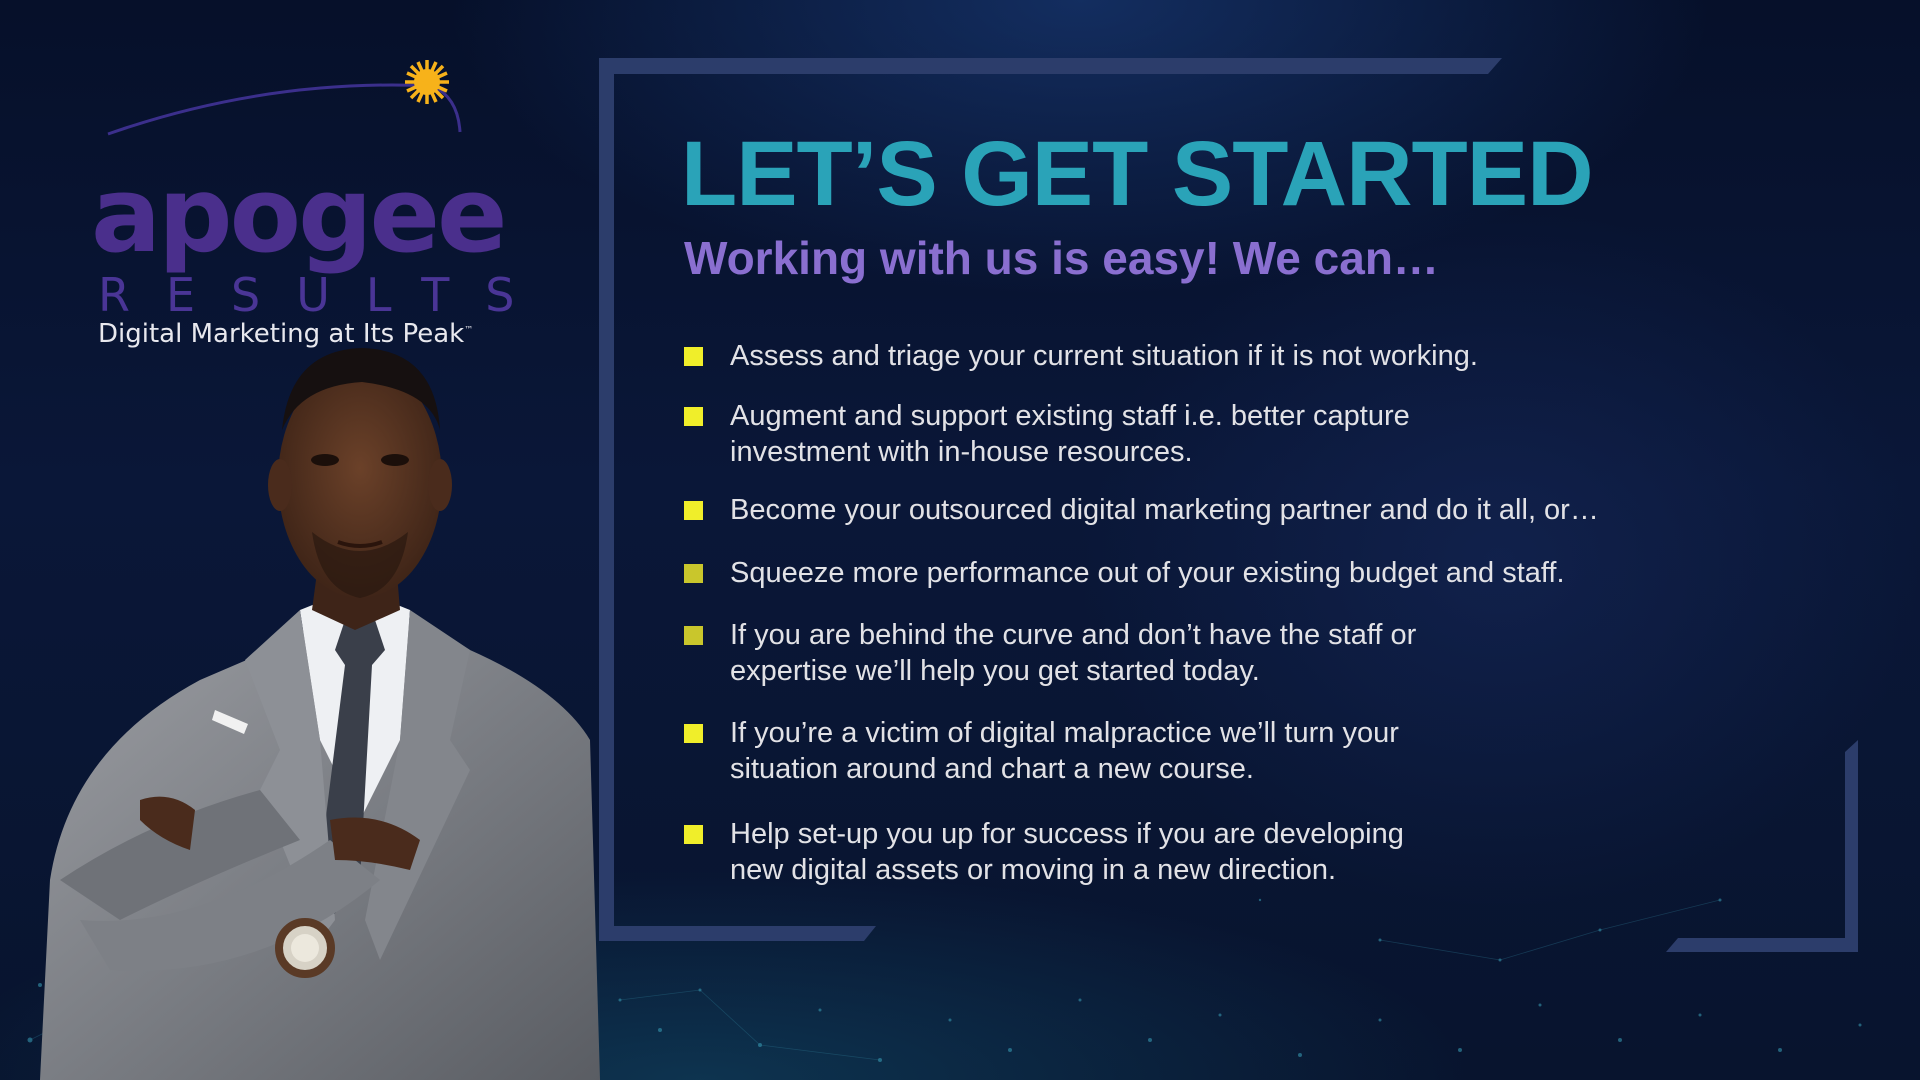  Describe the element at coordinates (324, 295) in the screenshot. I see `logo-results: RESULTS` at that location.